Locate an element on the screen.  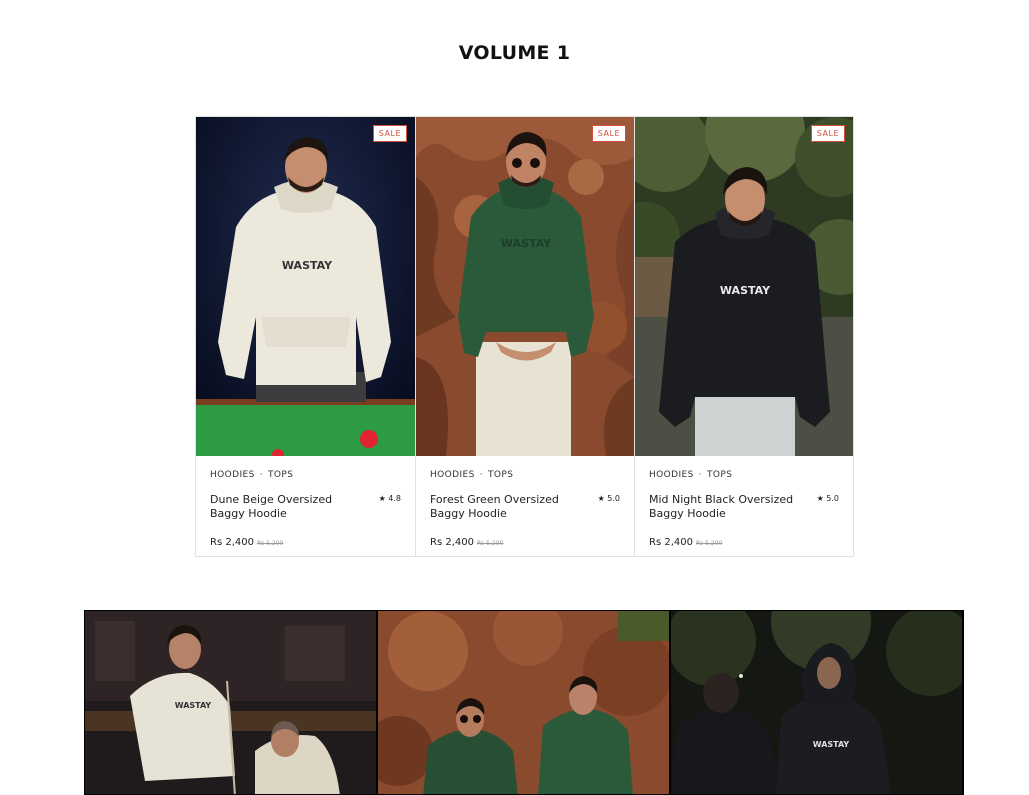
product-photo-midnight-black: WASTAY is located at coordinates (744, 286).